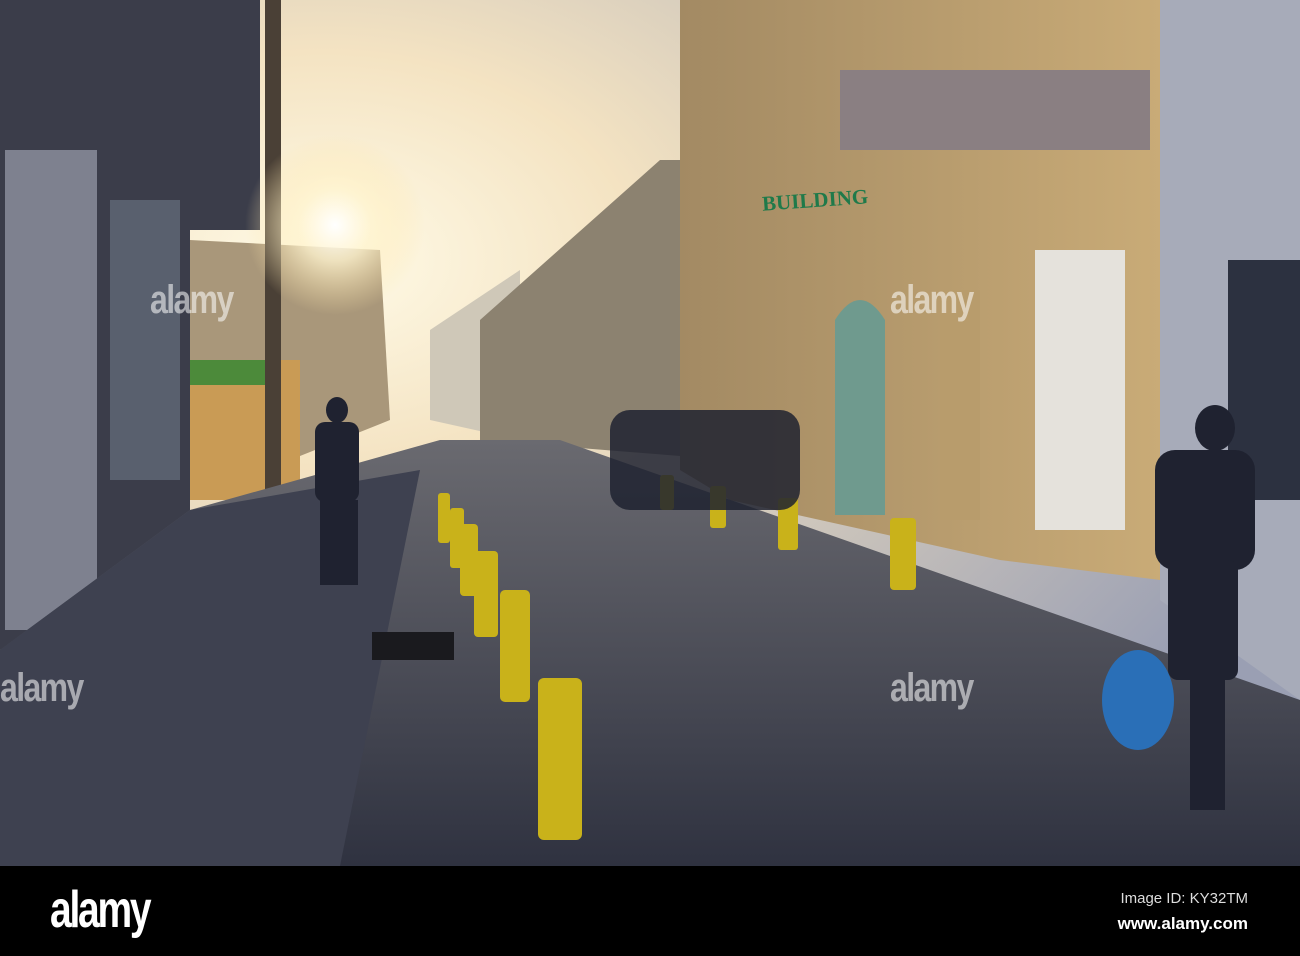 This screenshot has height=956, width=1300. What do you see at coordinates (860, 407) in the screenshot?
I see `green-door` at bounding box center [860, 407].